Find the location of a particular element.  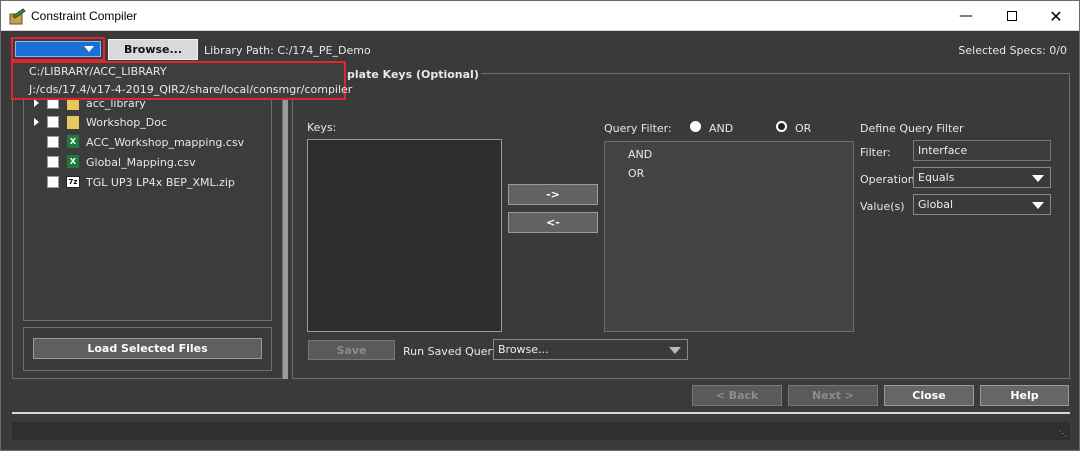

query-list: AND OR is located at coordinates (729, 236).